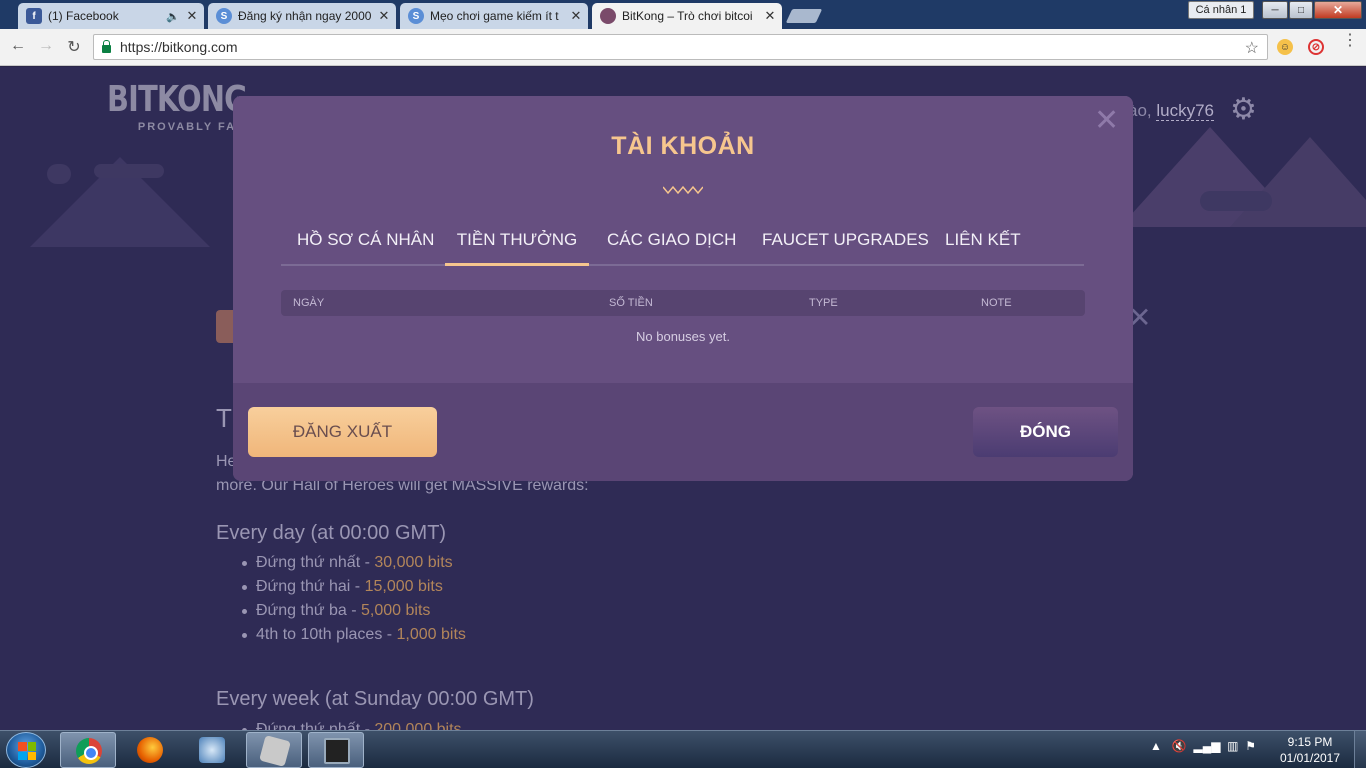 The image size is (1366, 768). I want to click on user-greeting: ào, lucky76, so click(1171, 111).